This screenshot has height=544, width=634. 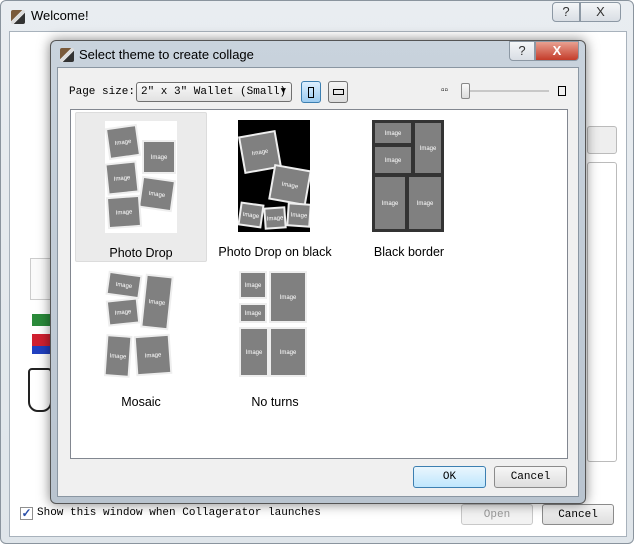 What do you see at coordinates (40, 390) in the screenshot?
I see `hand-icon` at bounding box center [40, 390].